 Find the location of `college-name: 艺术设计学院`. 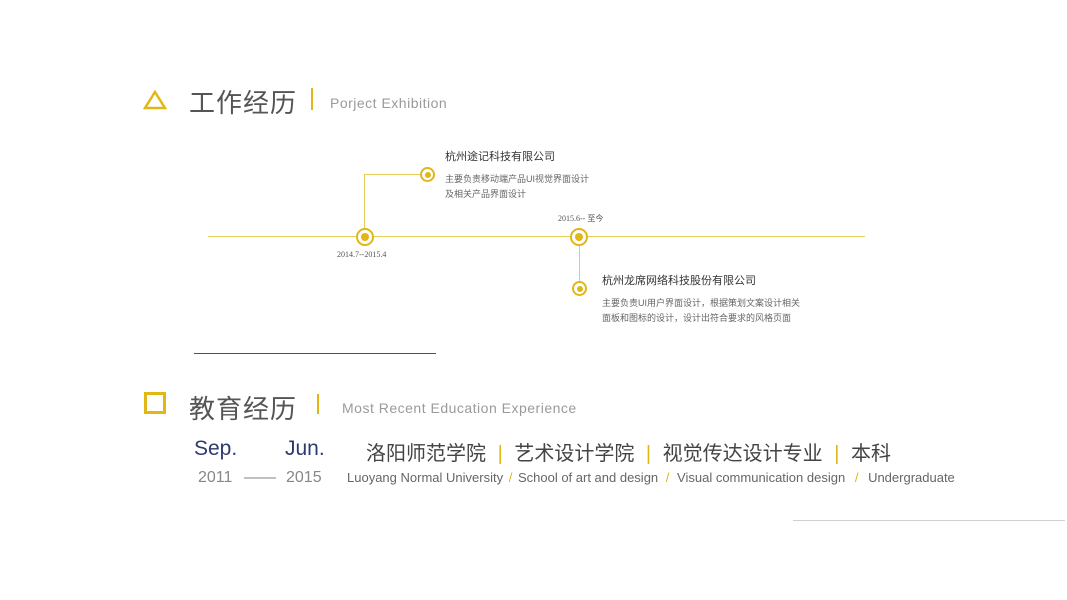

college-name: 艺术设计学院 is located at coordinates (574, 454).